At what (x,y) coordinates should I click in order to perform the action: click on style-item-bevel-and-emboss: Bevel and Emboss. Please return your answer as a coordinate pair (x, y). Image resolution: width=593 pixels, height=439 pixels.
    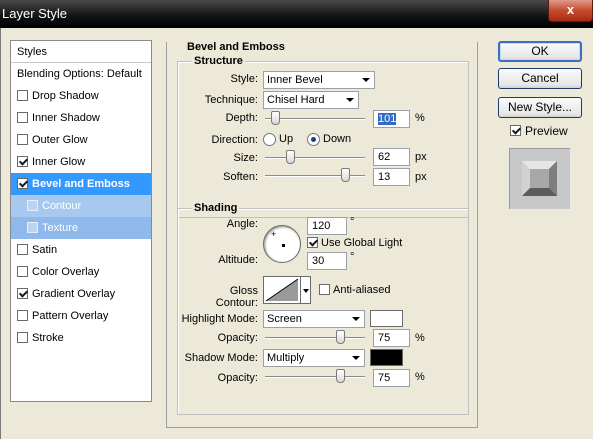
    Looking at the image, I should click on (81, 184).